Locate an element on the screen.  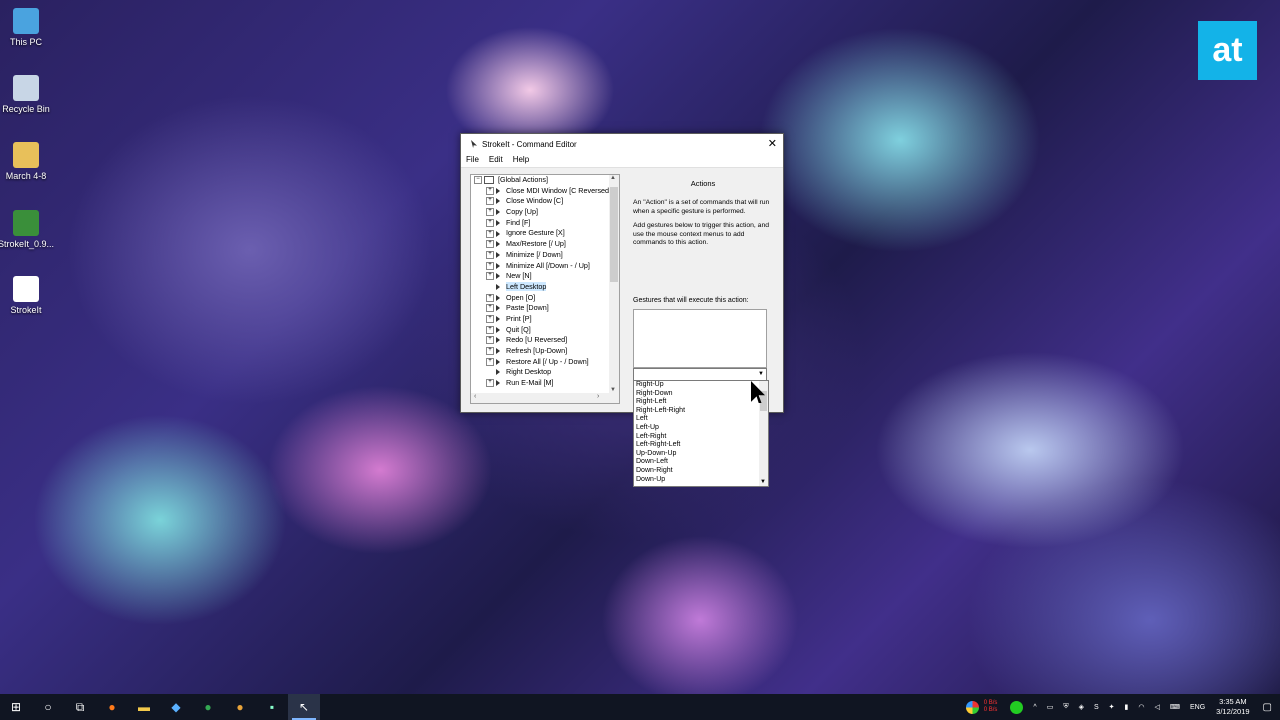
dropdown-option: Right-Left is located at coordinates (701, 402).